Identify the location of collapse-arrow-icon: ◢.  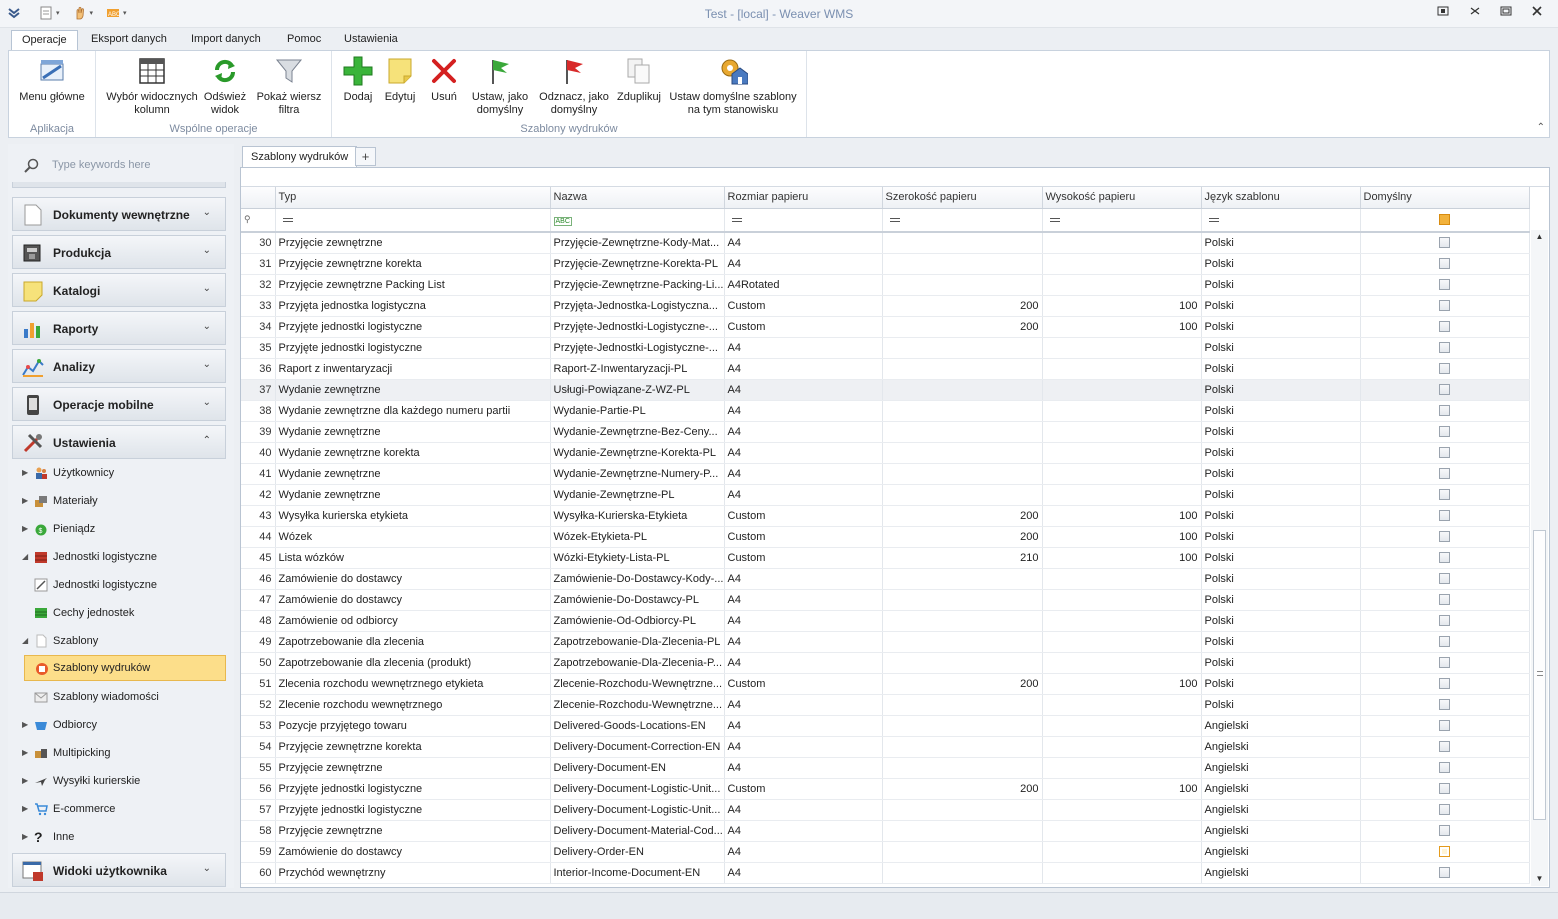
(26, 641).